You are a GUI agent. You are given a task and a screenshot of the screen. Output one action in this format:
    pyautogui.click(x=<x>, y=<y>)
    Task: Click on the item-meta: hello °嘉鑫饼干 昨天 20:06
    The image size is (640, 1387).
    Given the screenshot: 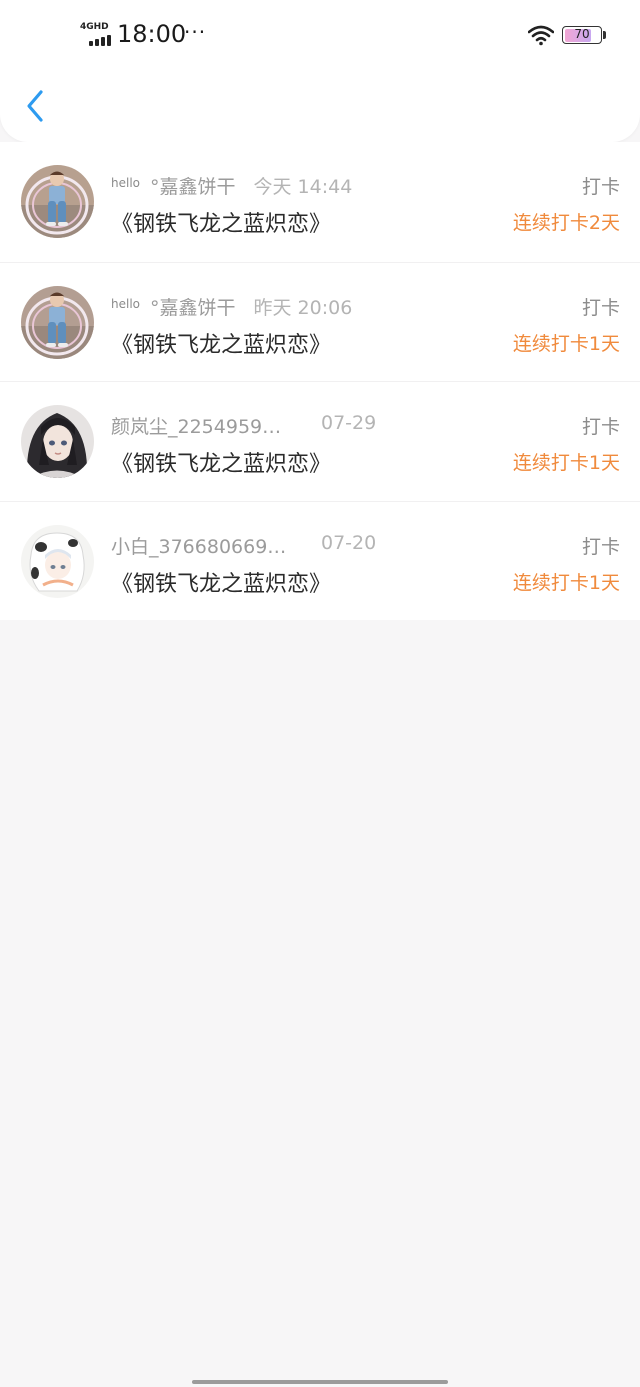 What is the action you would take?
    pyautogui.click(x=231, y=306)
    